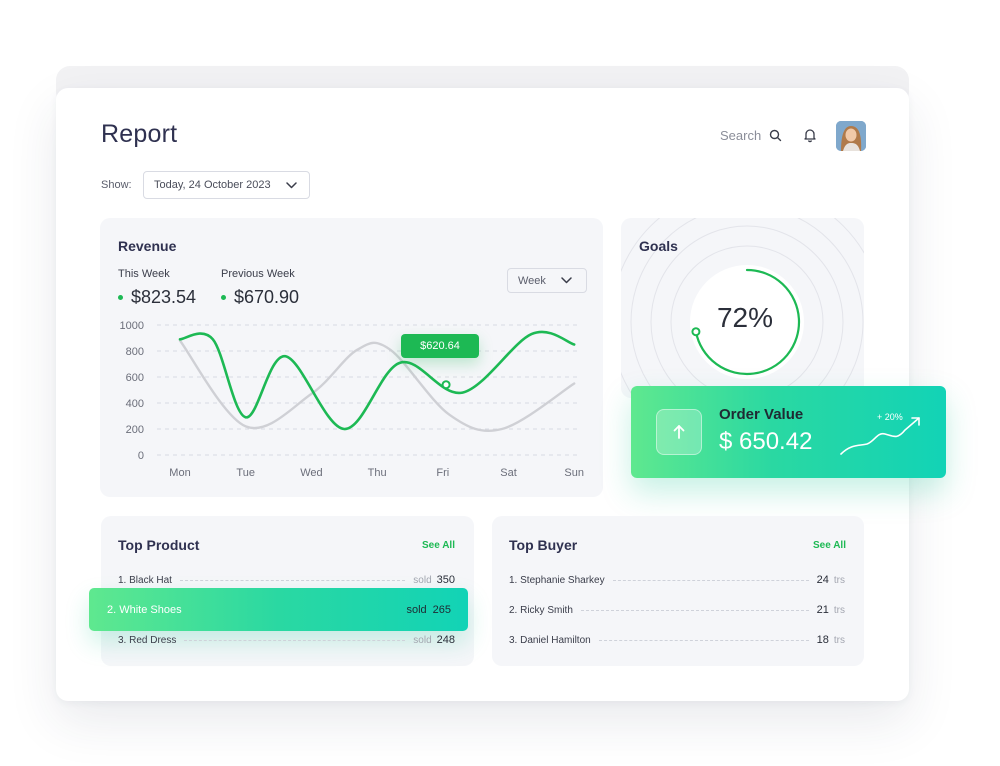  Describe the element at coordinates (775, 135) in the screenshot. I see `search-icon` at that location.